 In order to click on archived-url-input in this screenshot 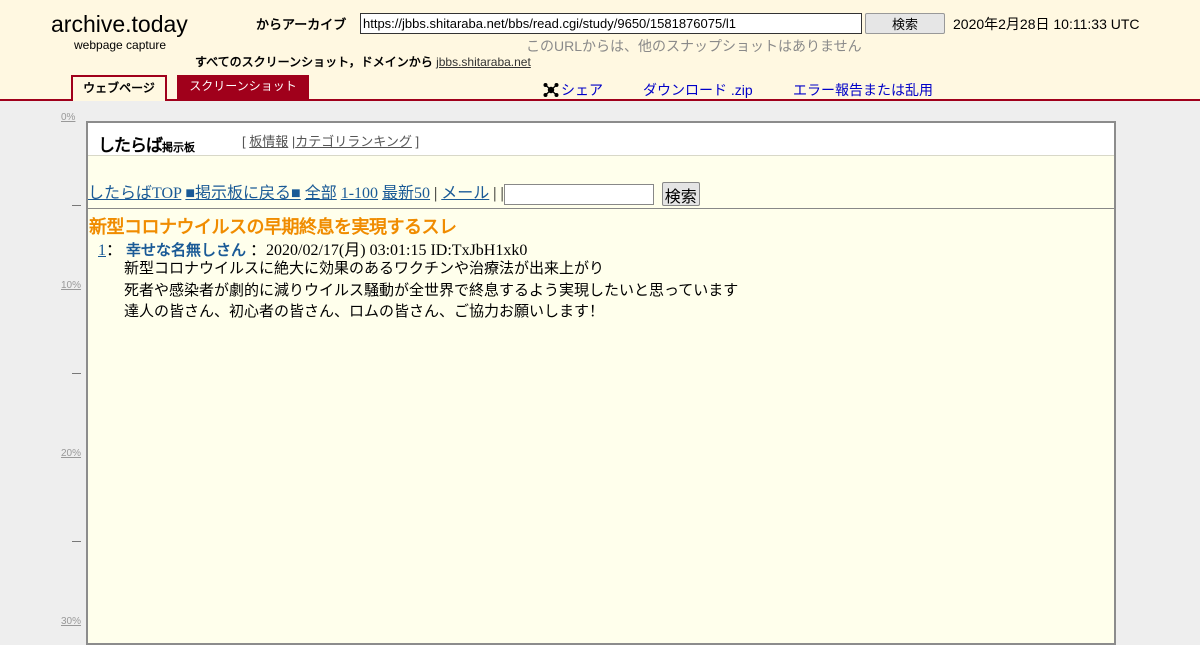, I will do `click(611, 23)`.